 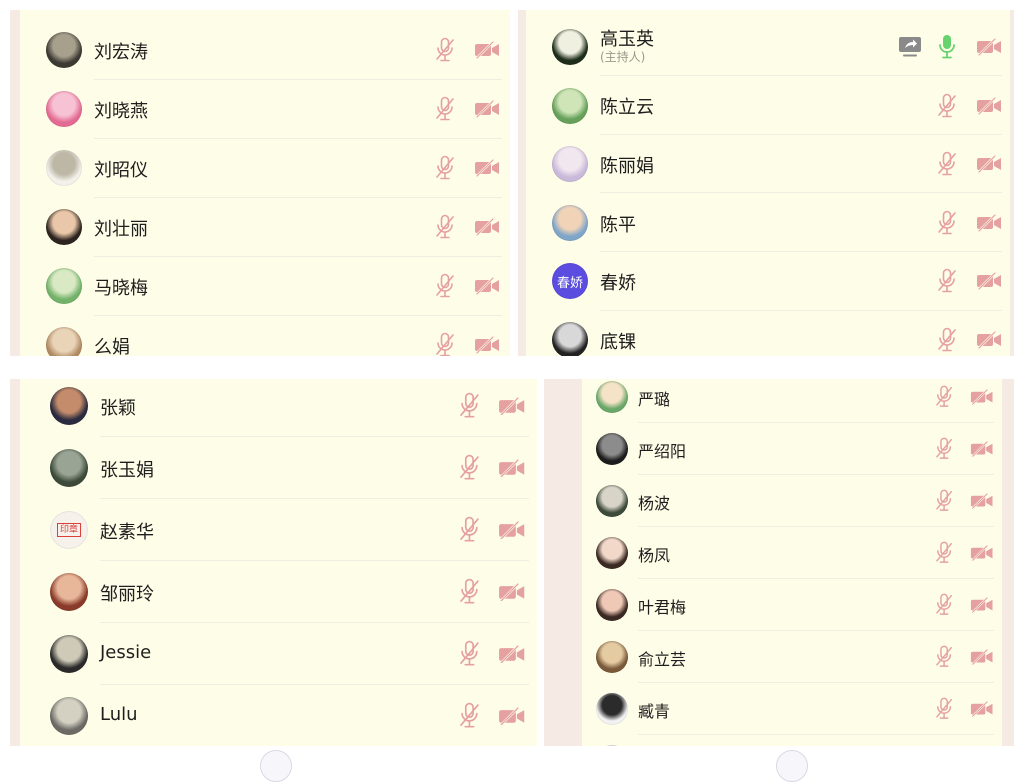 What do you see at coordinates (910, 49) in the screenshot?
I see `screen-share-icon` at bounding box center [910, 49].